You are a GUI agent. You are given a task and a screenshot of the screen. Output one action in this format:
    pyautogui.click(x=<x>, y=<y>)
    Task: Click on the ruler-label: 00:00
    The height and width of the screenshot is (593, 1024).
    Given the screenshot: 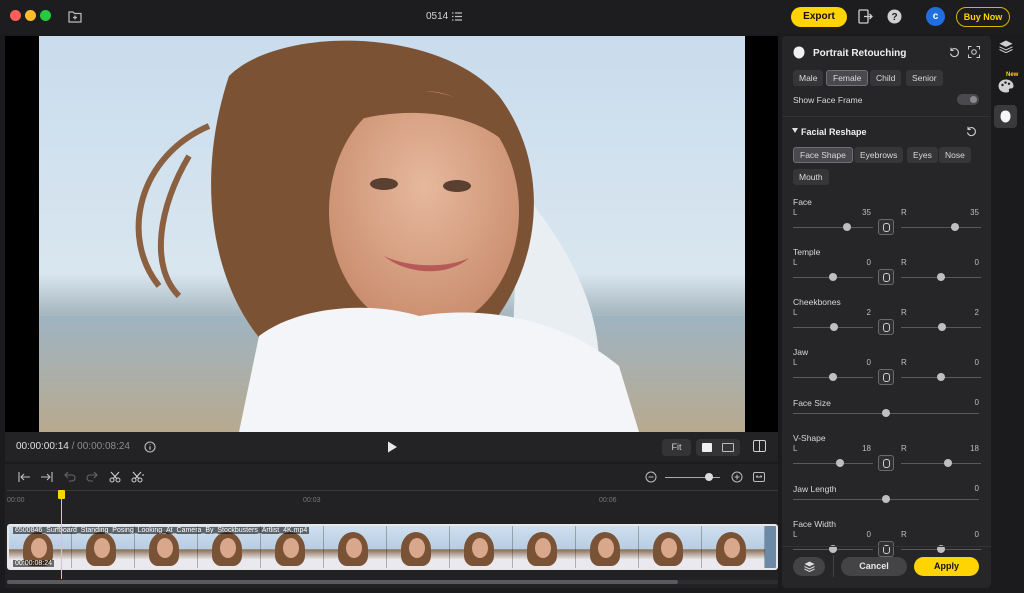 What is the action you would take?
    pyautogui.click(x=16, y=500)
    